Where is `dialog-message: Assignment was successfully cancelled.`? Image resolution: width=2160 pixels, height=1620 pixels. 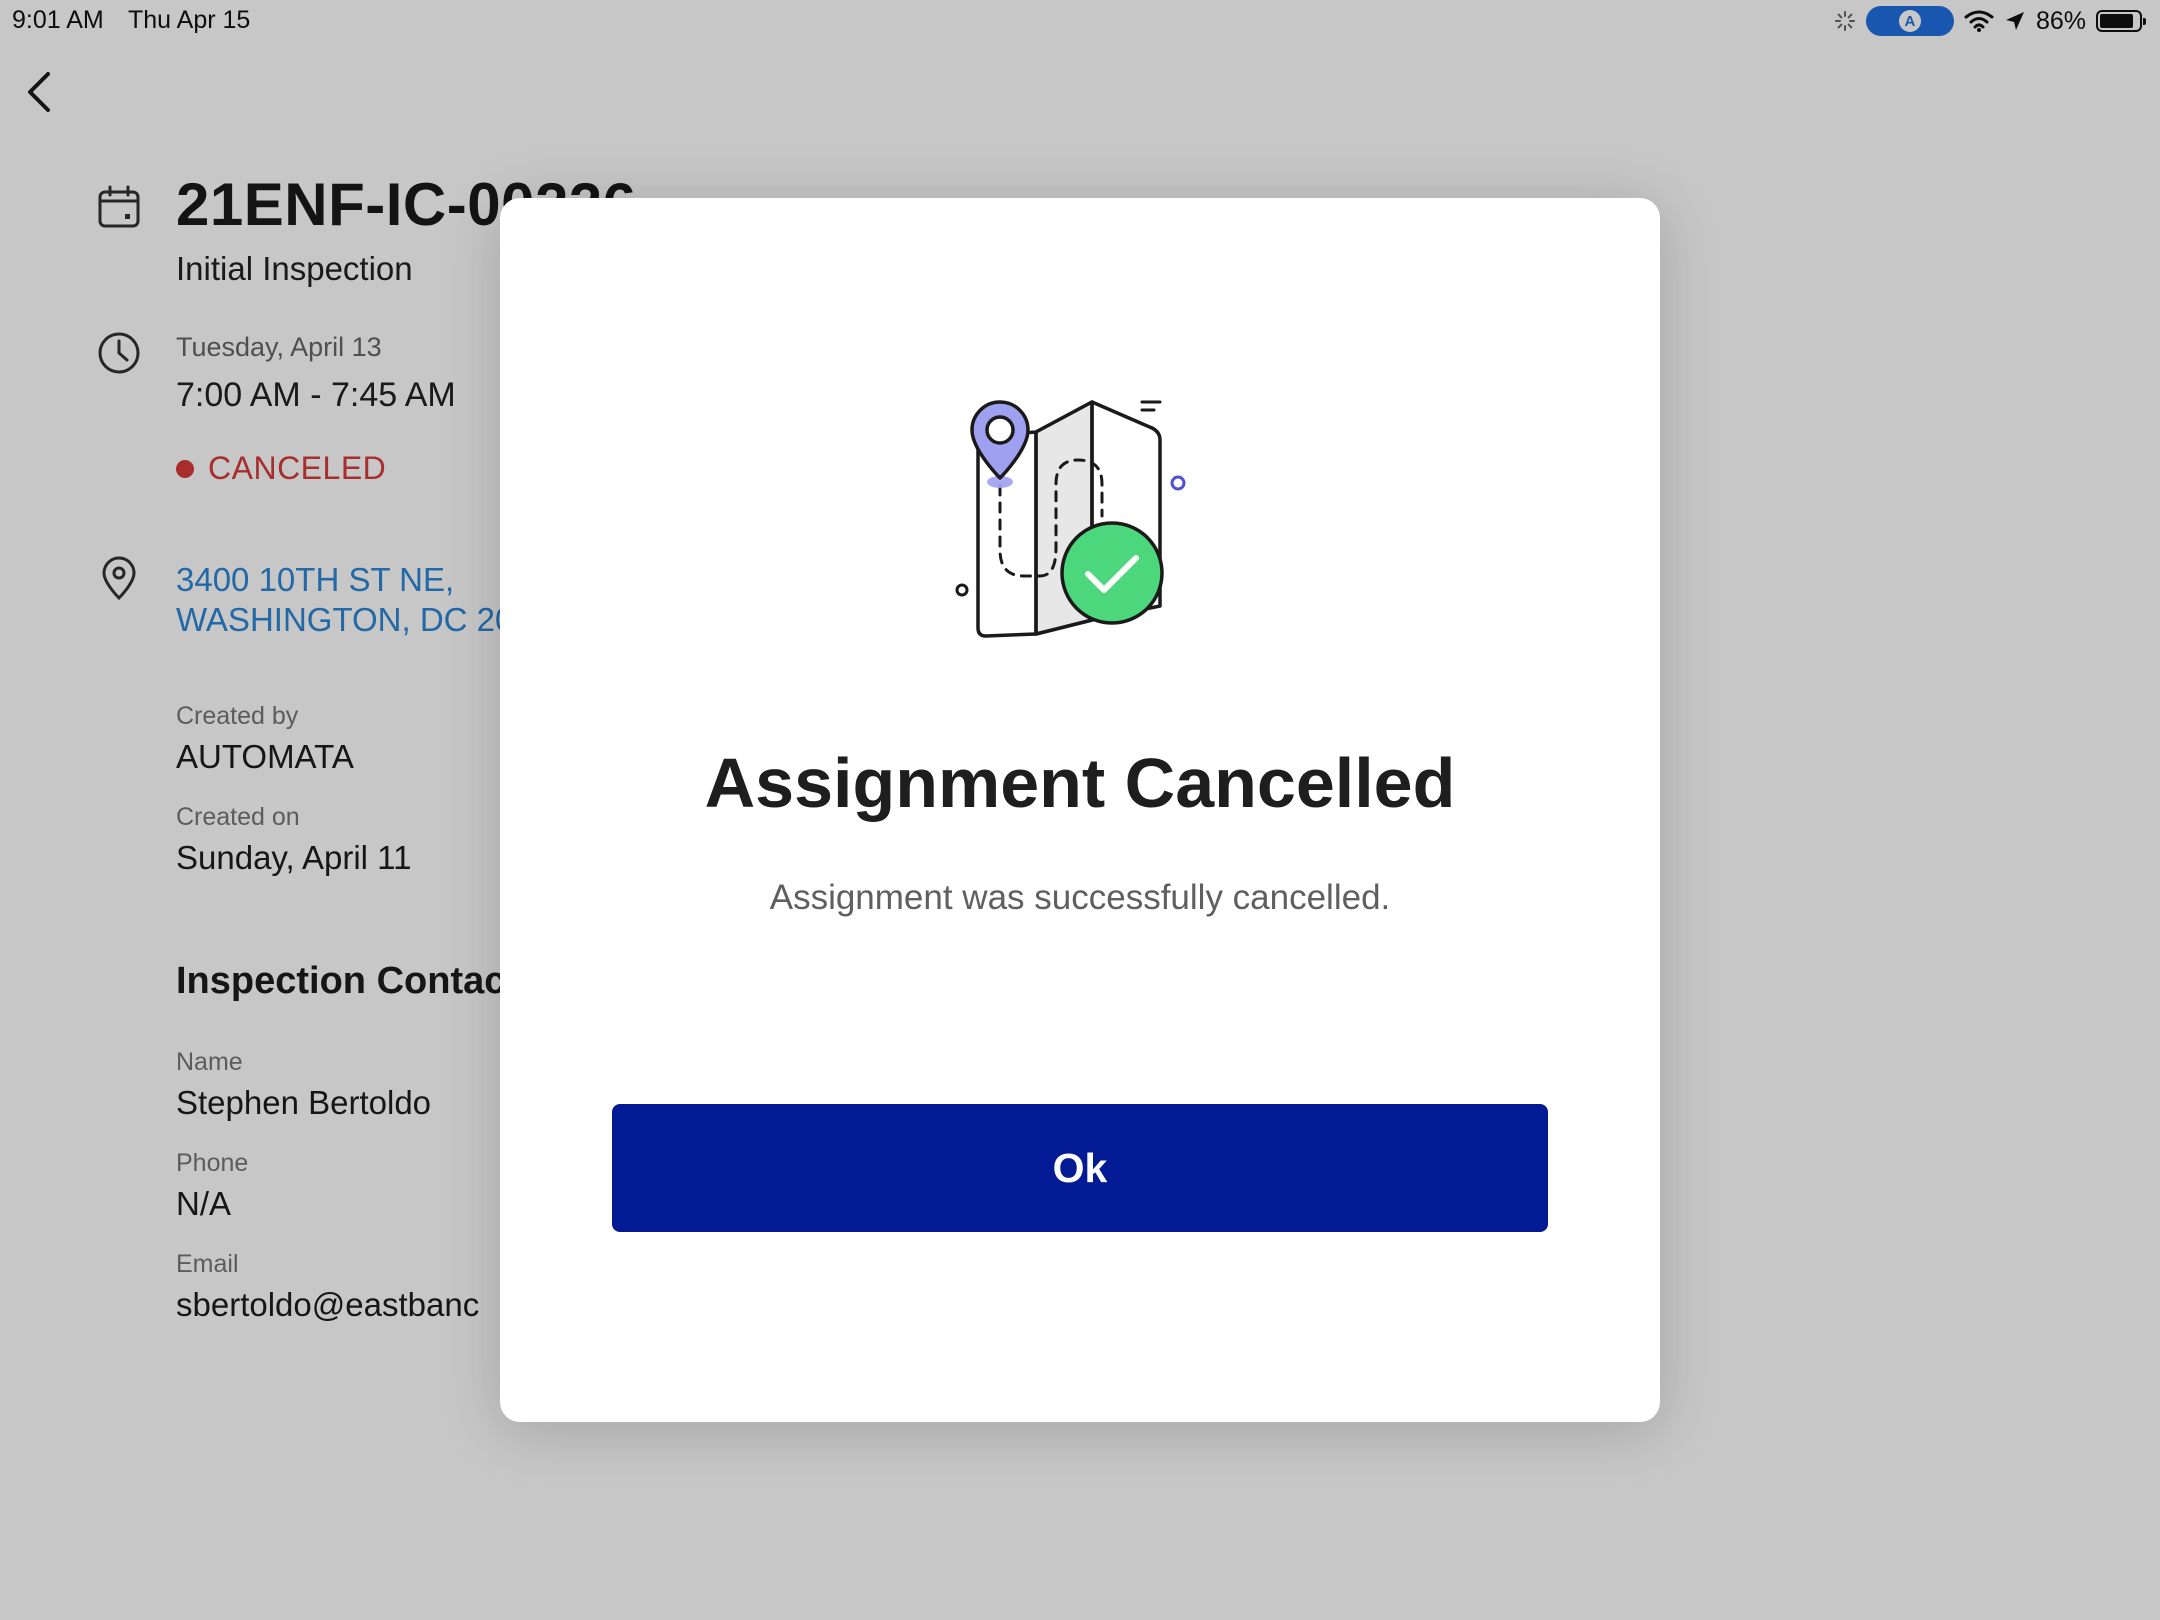 dialog-message: Assignment was successfully cancelled. is located at coordinates (1080, 897).